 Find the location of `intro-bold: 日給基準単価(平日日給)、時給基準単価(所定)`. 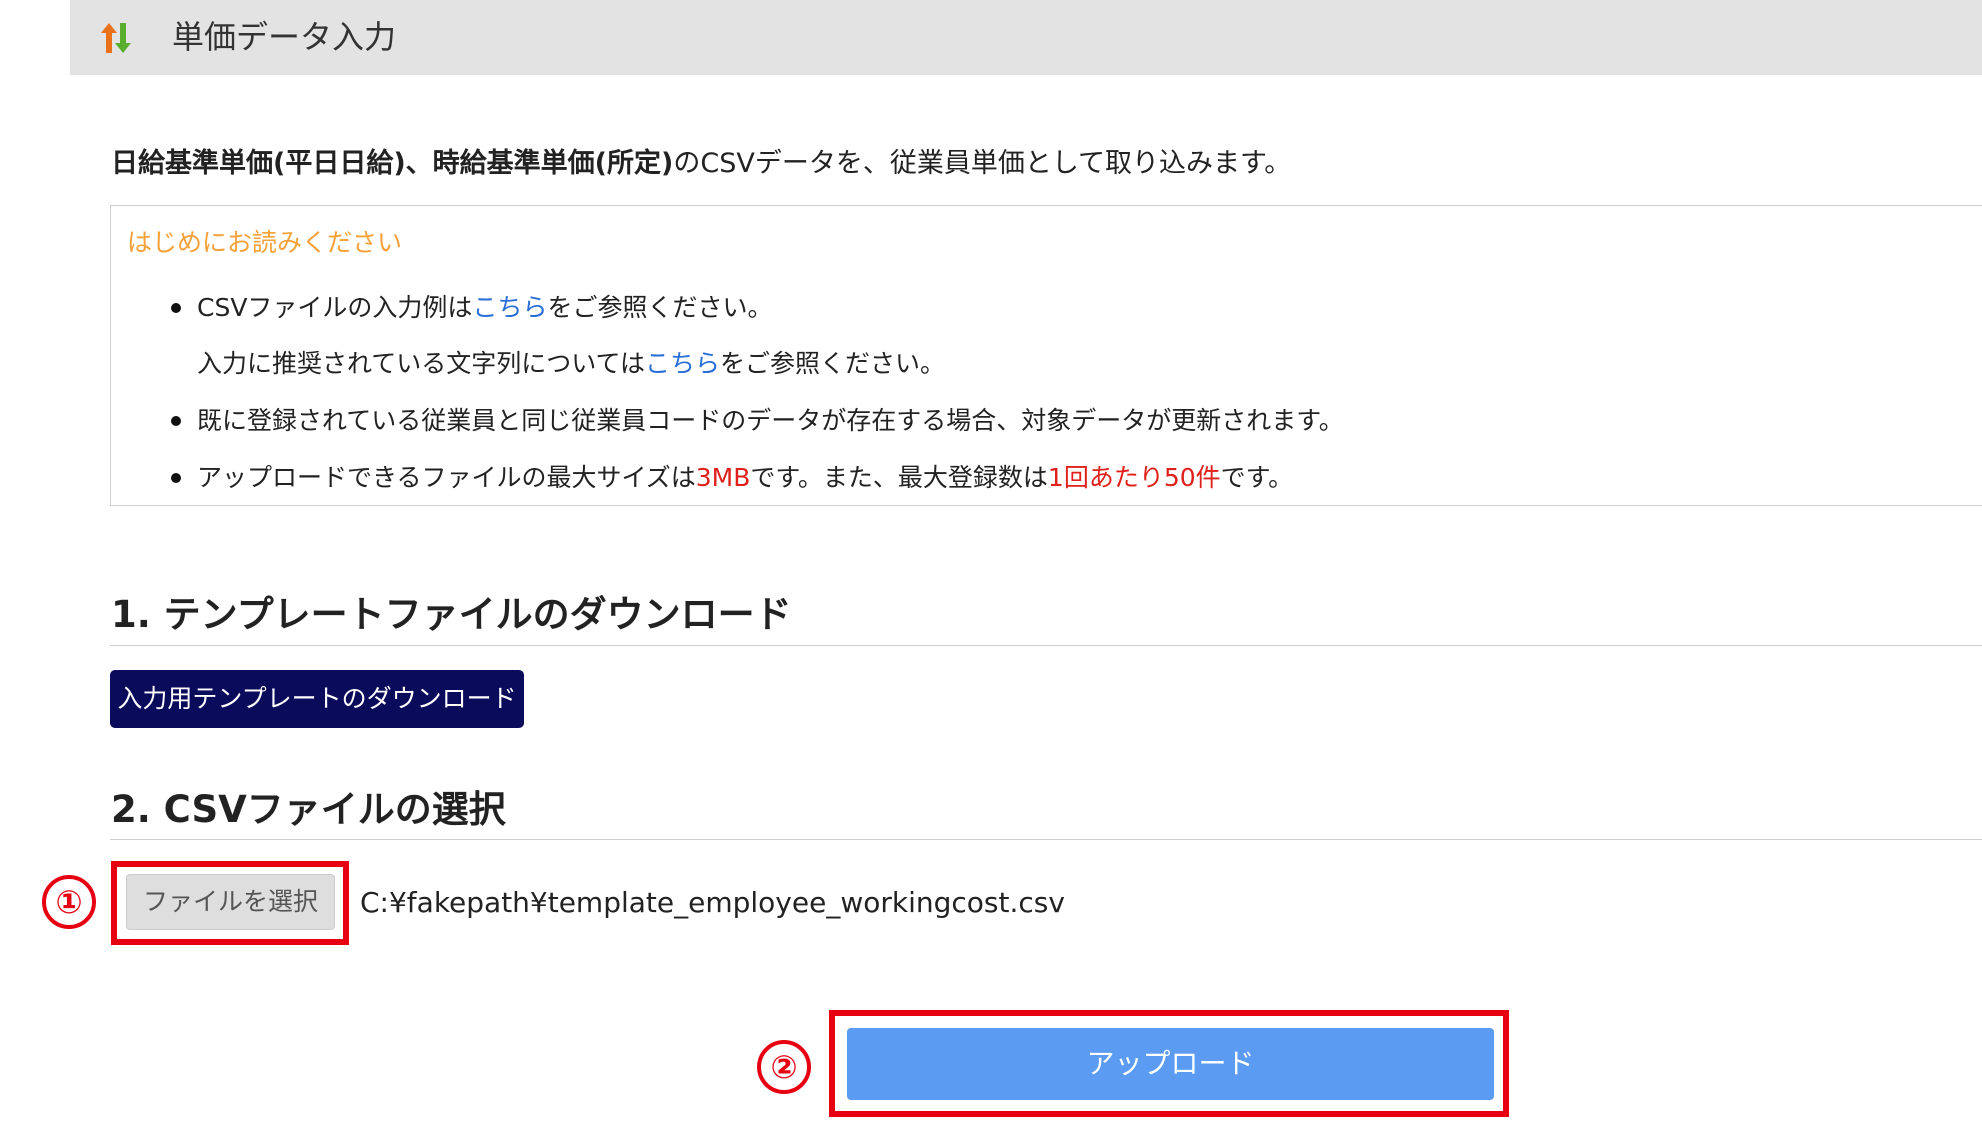

intro-bold: 日給基準単価(平日日給)、時給基準単価(所定) is located at coordinates (392, 163).